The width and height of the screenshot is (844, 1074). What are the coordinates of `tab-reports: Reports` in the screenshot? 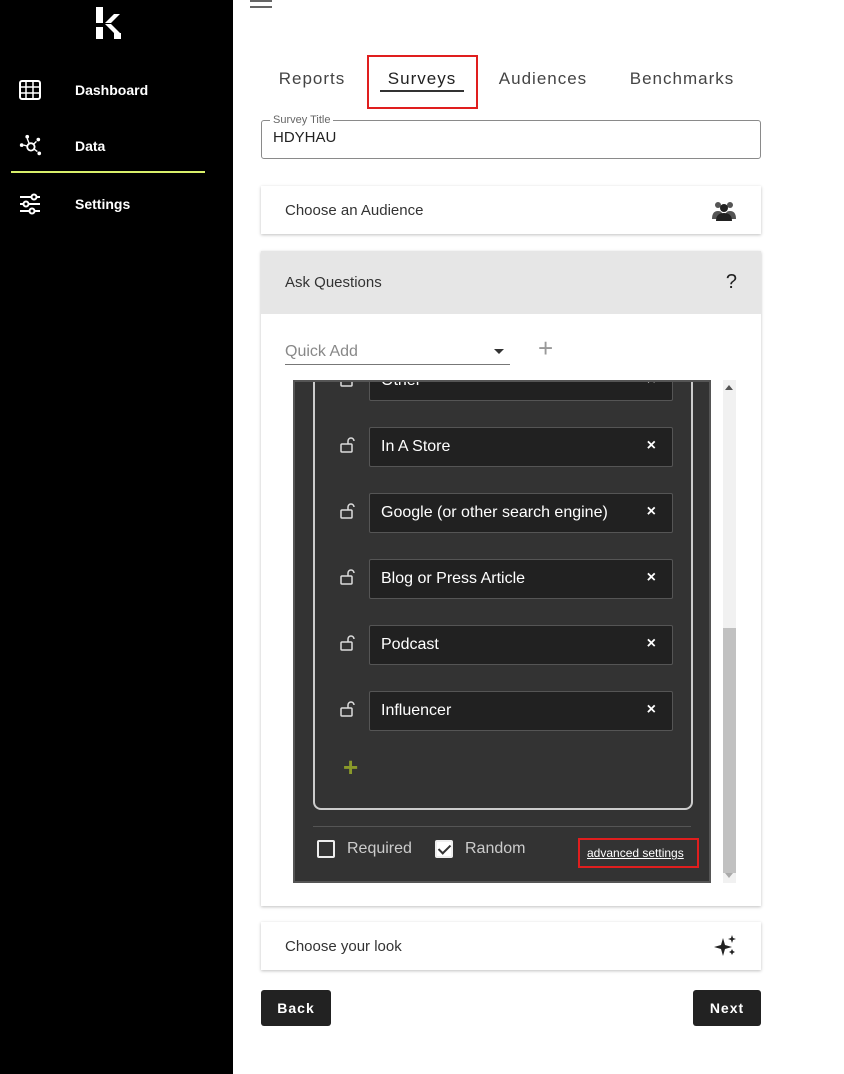 It's located at (312, 79).